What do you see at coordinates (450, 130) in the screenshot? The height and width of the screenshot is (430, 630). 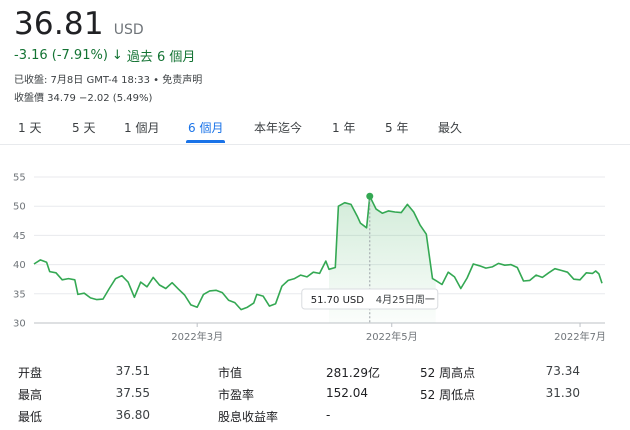 I see `tab-max: 最久` at bounding box center [450, 130].